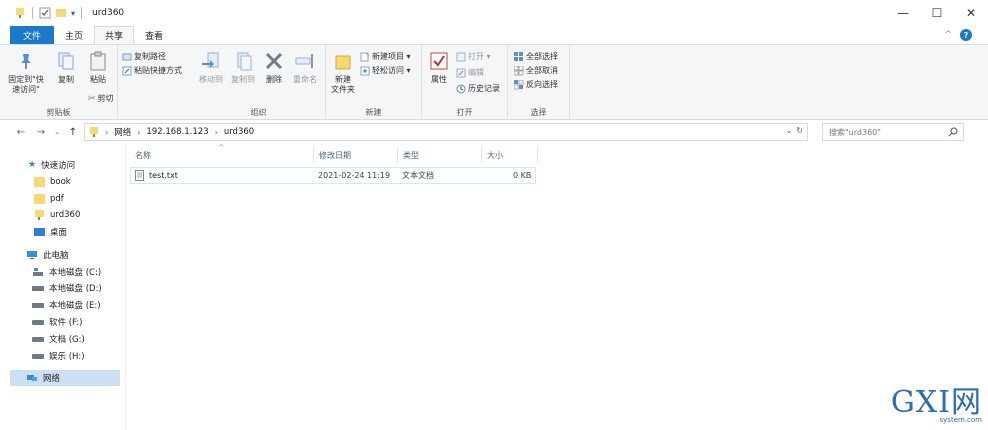  I want to click on copy-path-button: 复制路径, so click(144, 56).